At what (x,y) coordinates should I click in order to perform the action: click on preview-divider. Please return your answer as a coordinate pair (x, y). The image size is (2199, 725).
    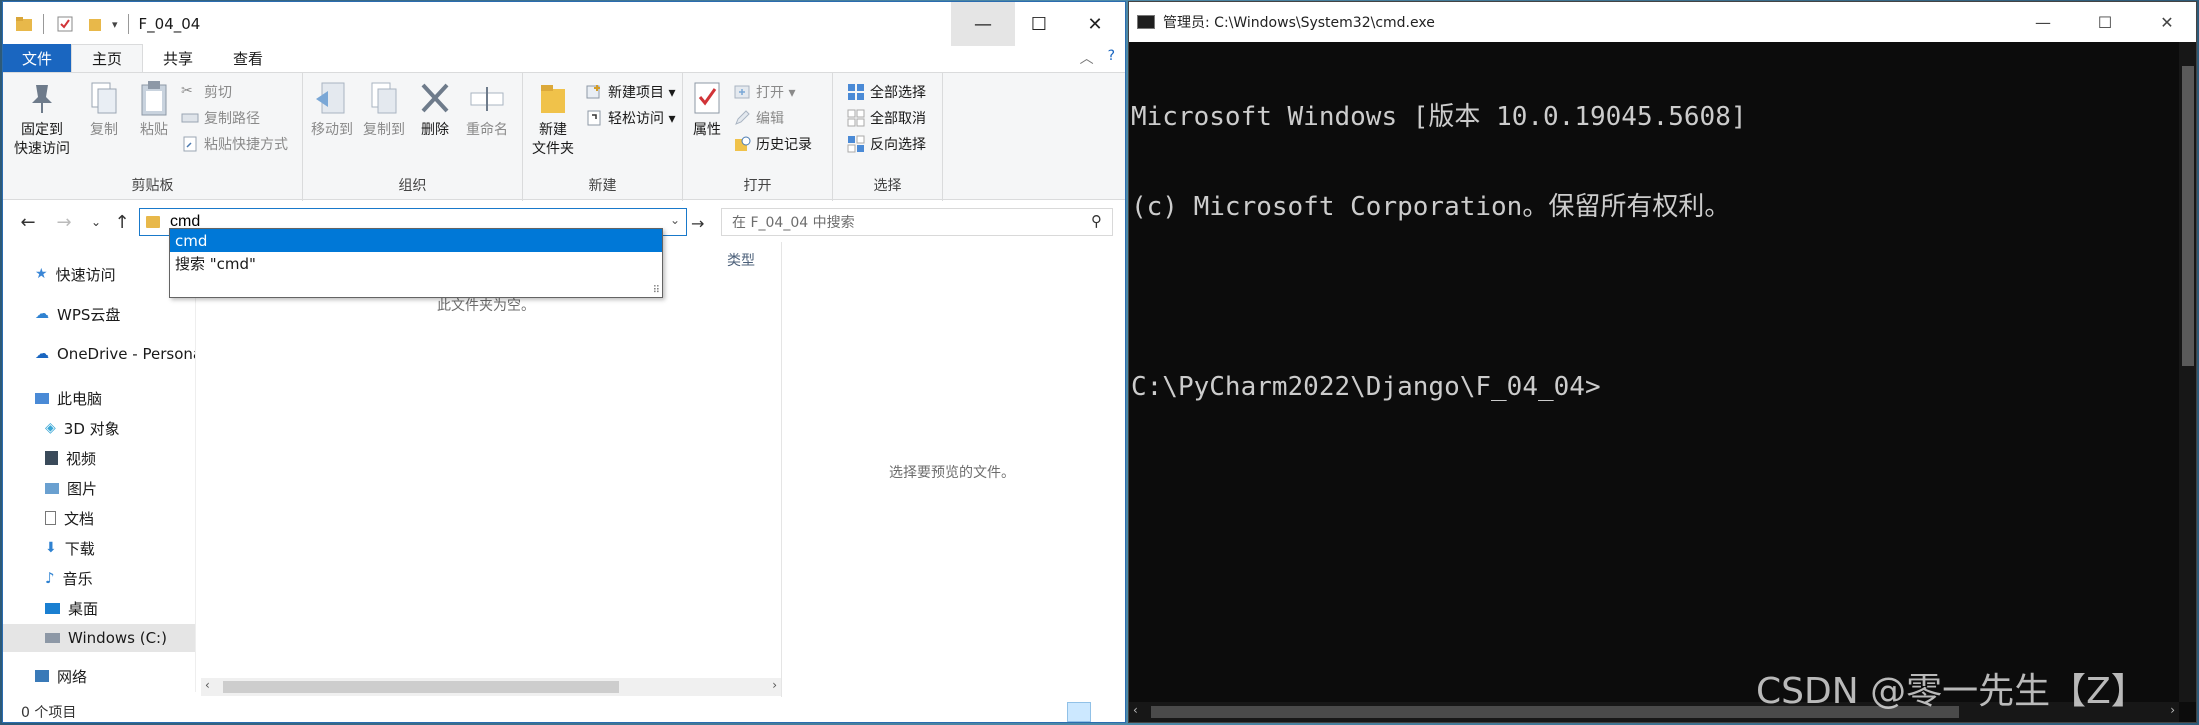
    Looking at the image, I should click on (781, 469).